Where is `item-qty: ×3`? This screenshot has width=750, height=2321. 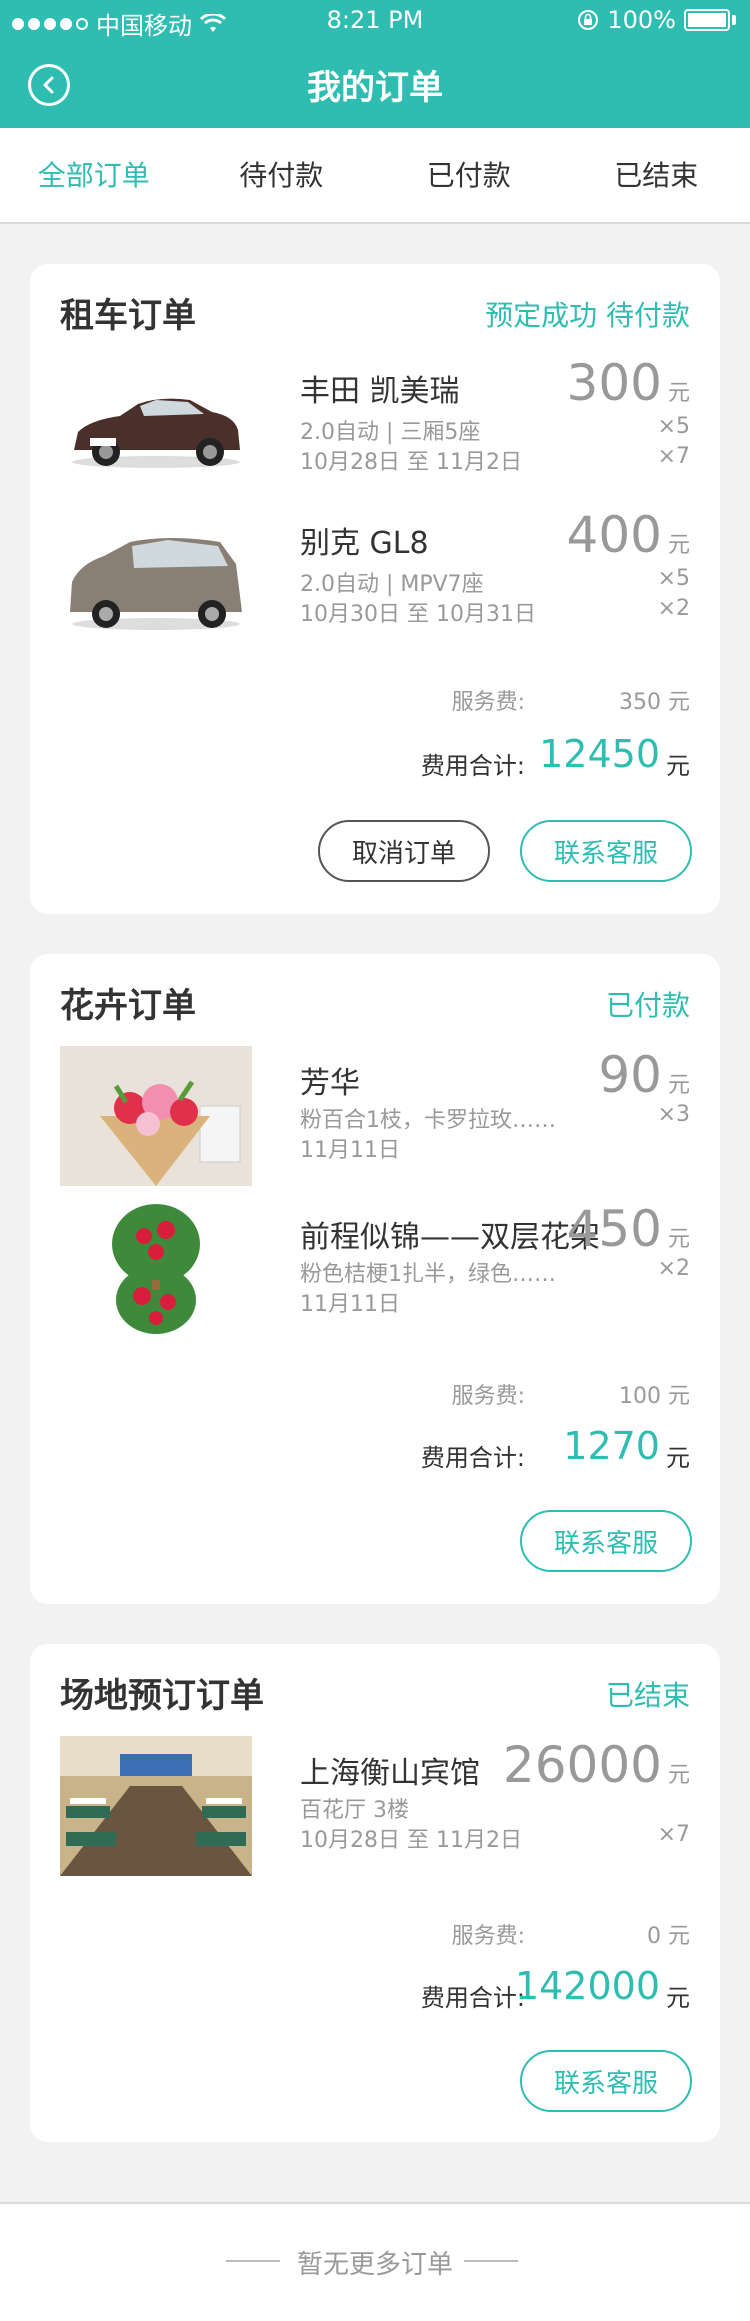
item-qty: ×3 is located at coordinates (673, 1114).